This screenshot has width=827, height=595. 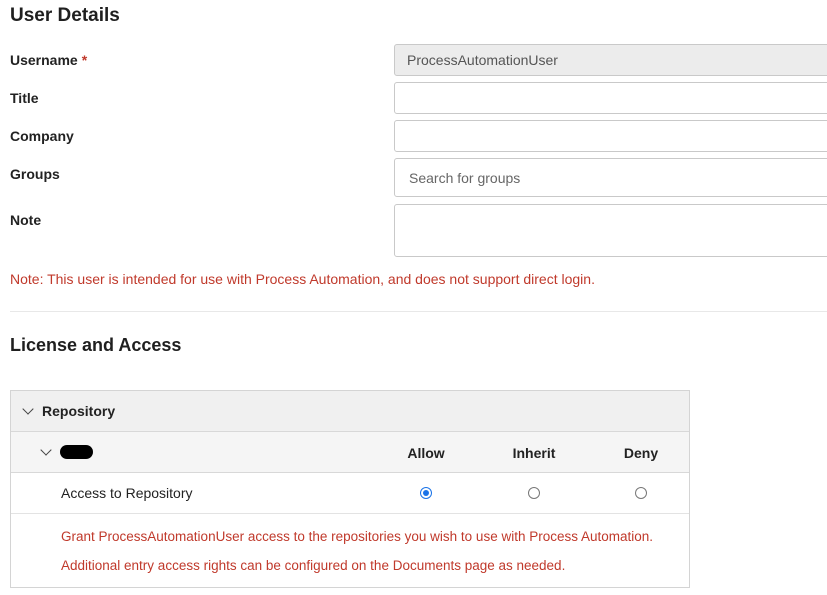 What do you see at coordinates (610, 136) in the screenshot?
I see `company-field` at bounding box center [610, 136].